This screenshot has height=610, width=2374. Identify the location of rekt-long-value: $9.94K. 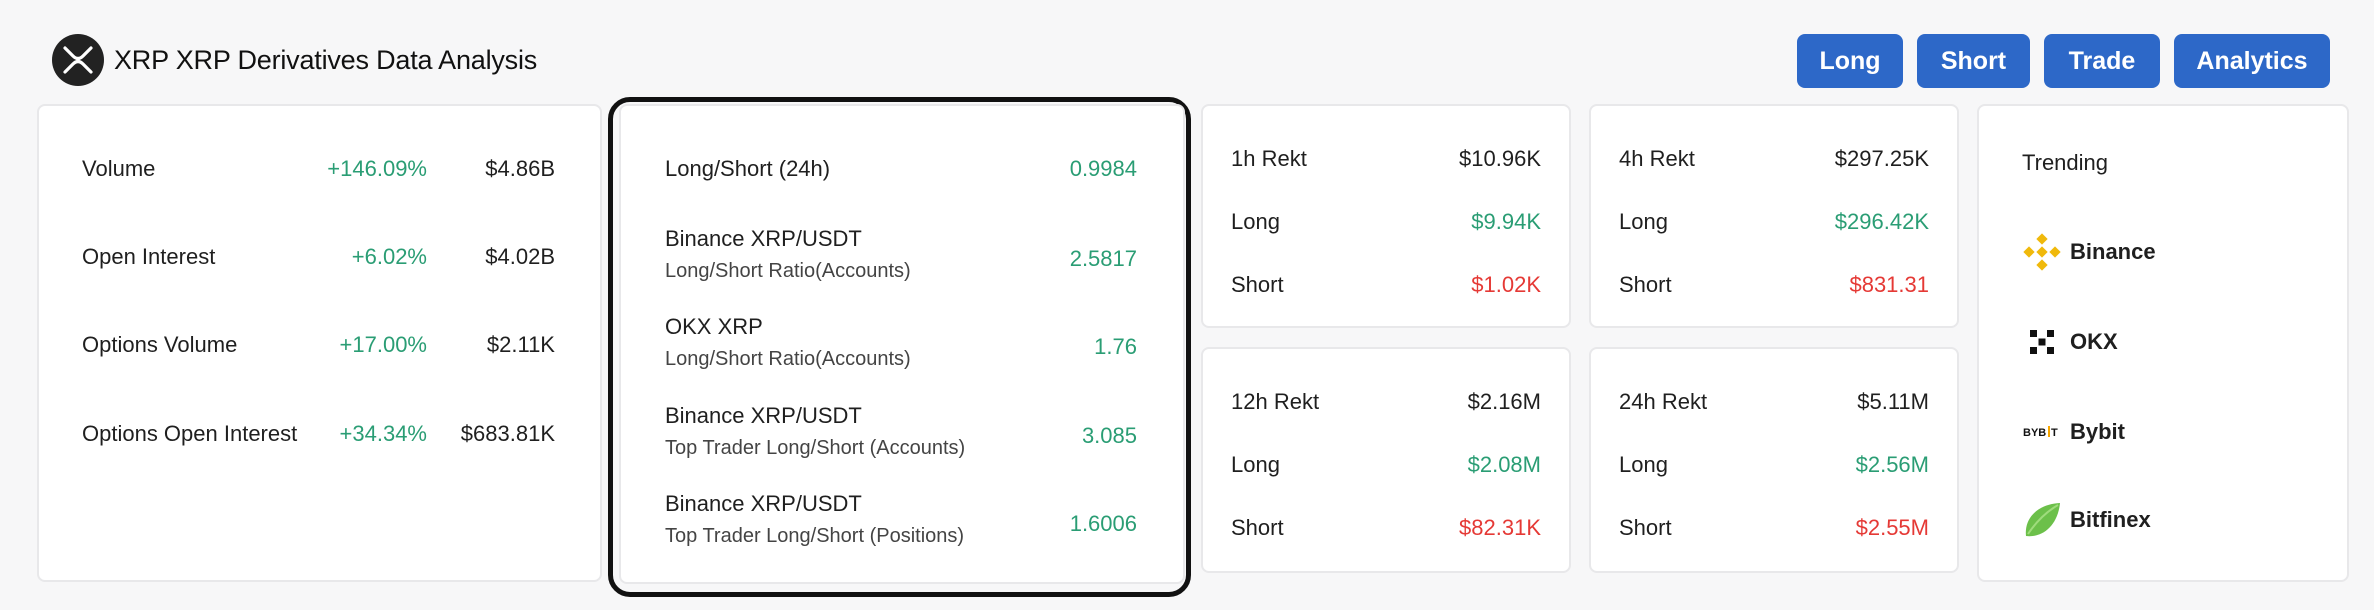
(1506, 221).